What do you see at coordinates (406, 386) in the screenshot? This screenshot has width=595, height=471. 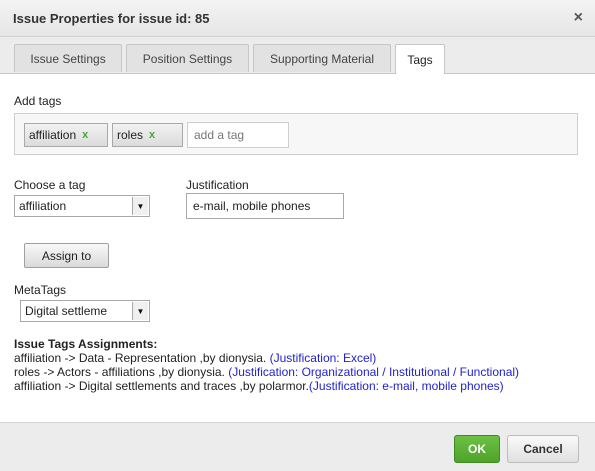 I see `assignment-justification: (Justification: e-mail, mobile phones)` at bounding box center [406, 386].